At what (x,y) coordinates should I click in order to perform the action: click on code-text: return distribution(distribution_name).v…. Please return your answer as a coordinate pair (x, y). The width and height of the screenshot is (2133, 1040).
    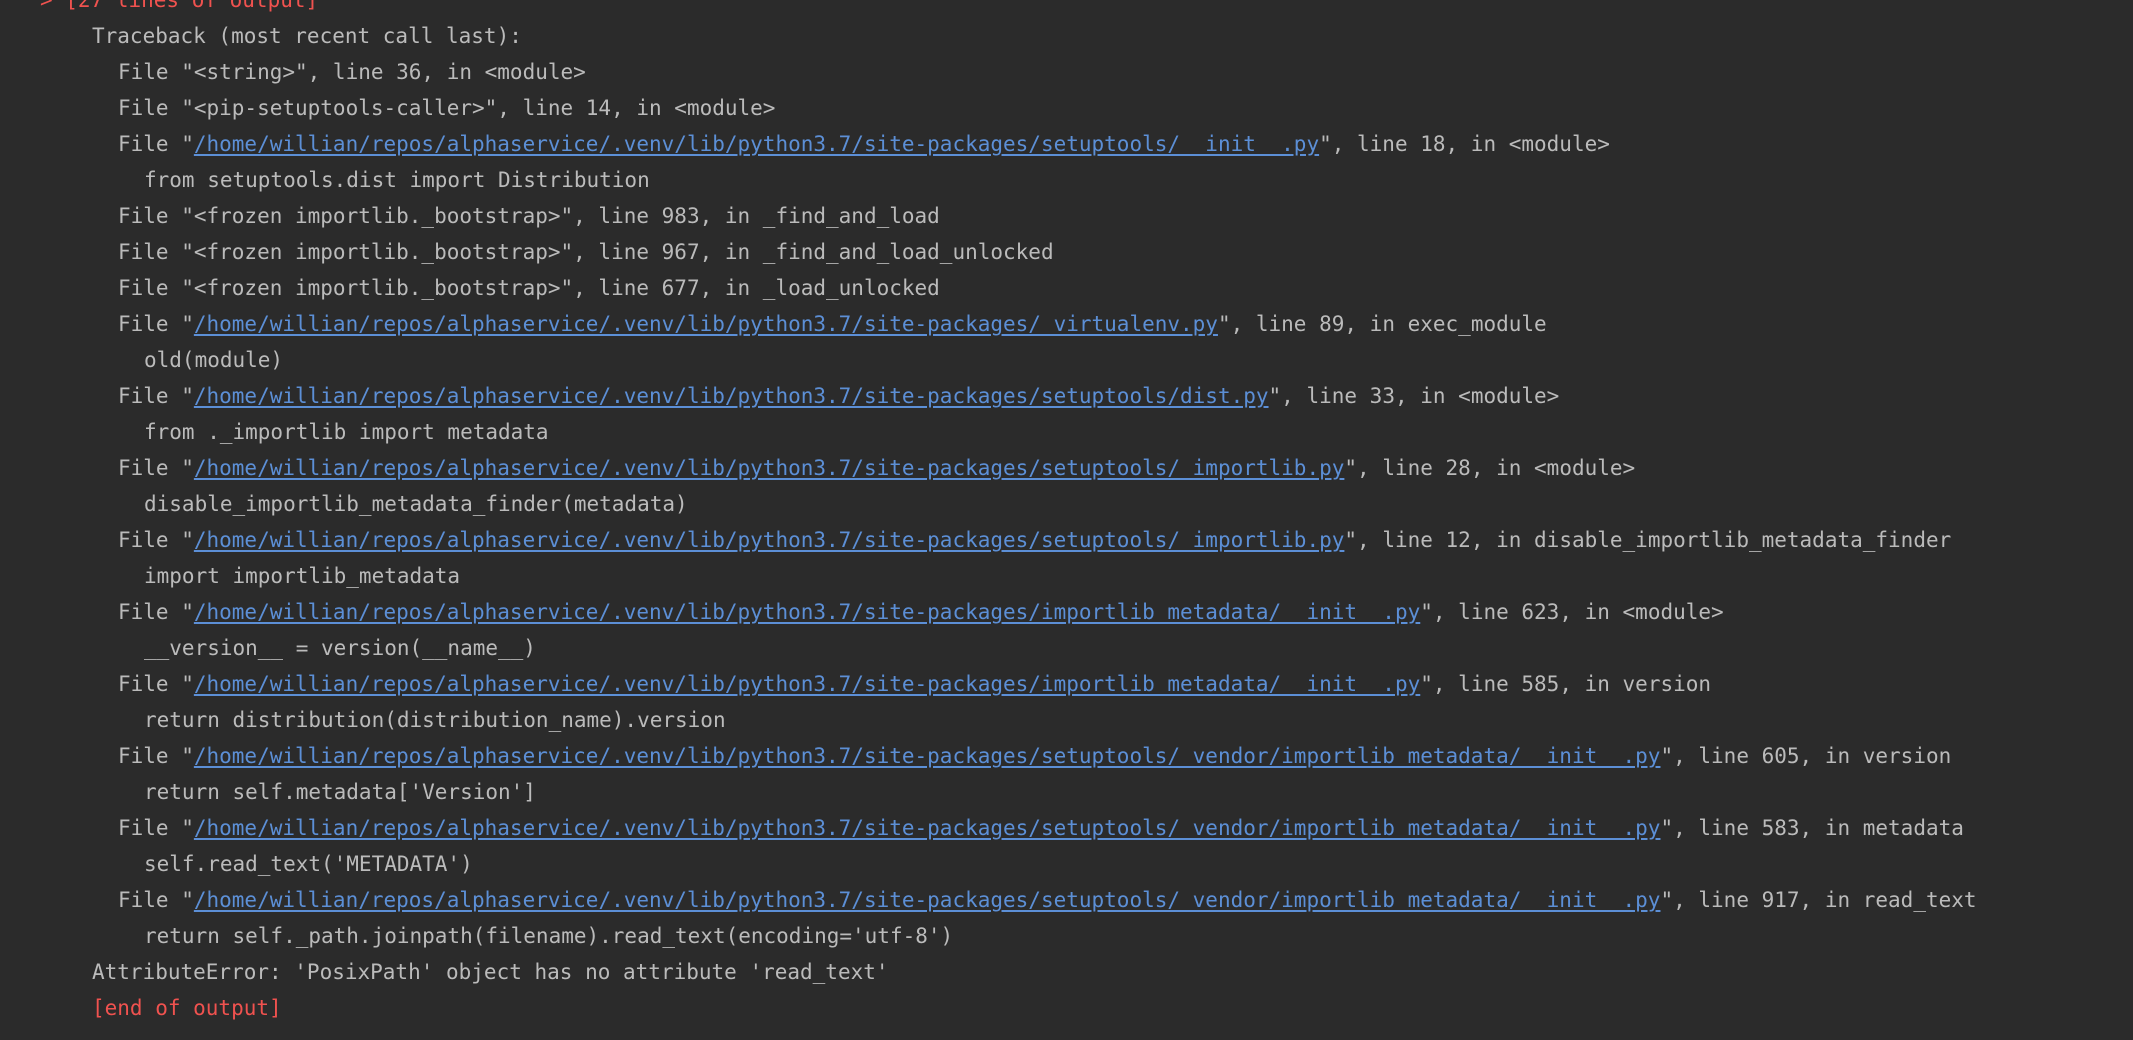
    Looking at the image, I should click on (435, 720).